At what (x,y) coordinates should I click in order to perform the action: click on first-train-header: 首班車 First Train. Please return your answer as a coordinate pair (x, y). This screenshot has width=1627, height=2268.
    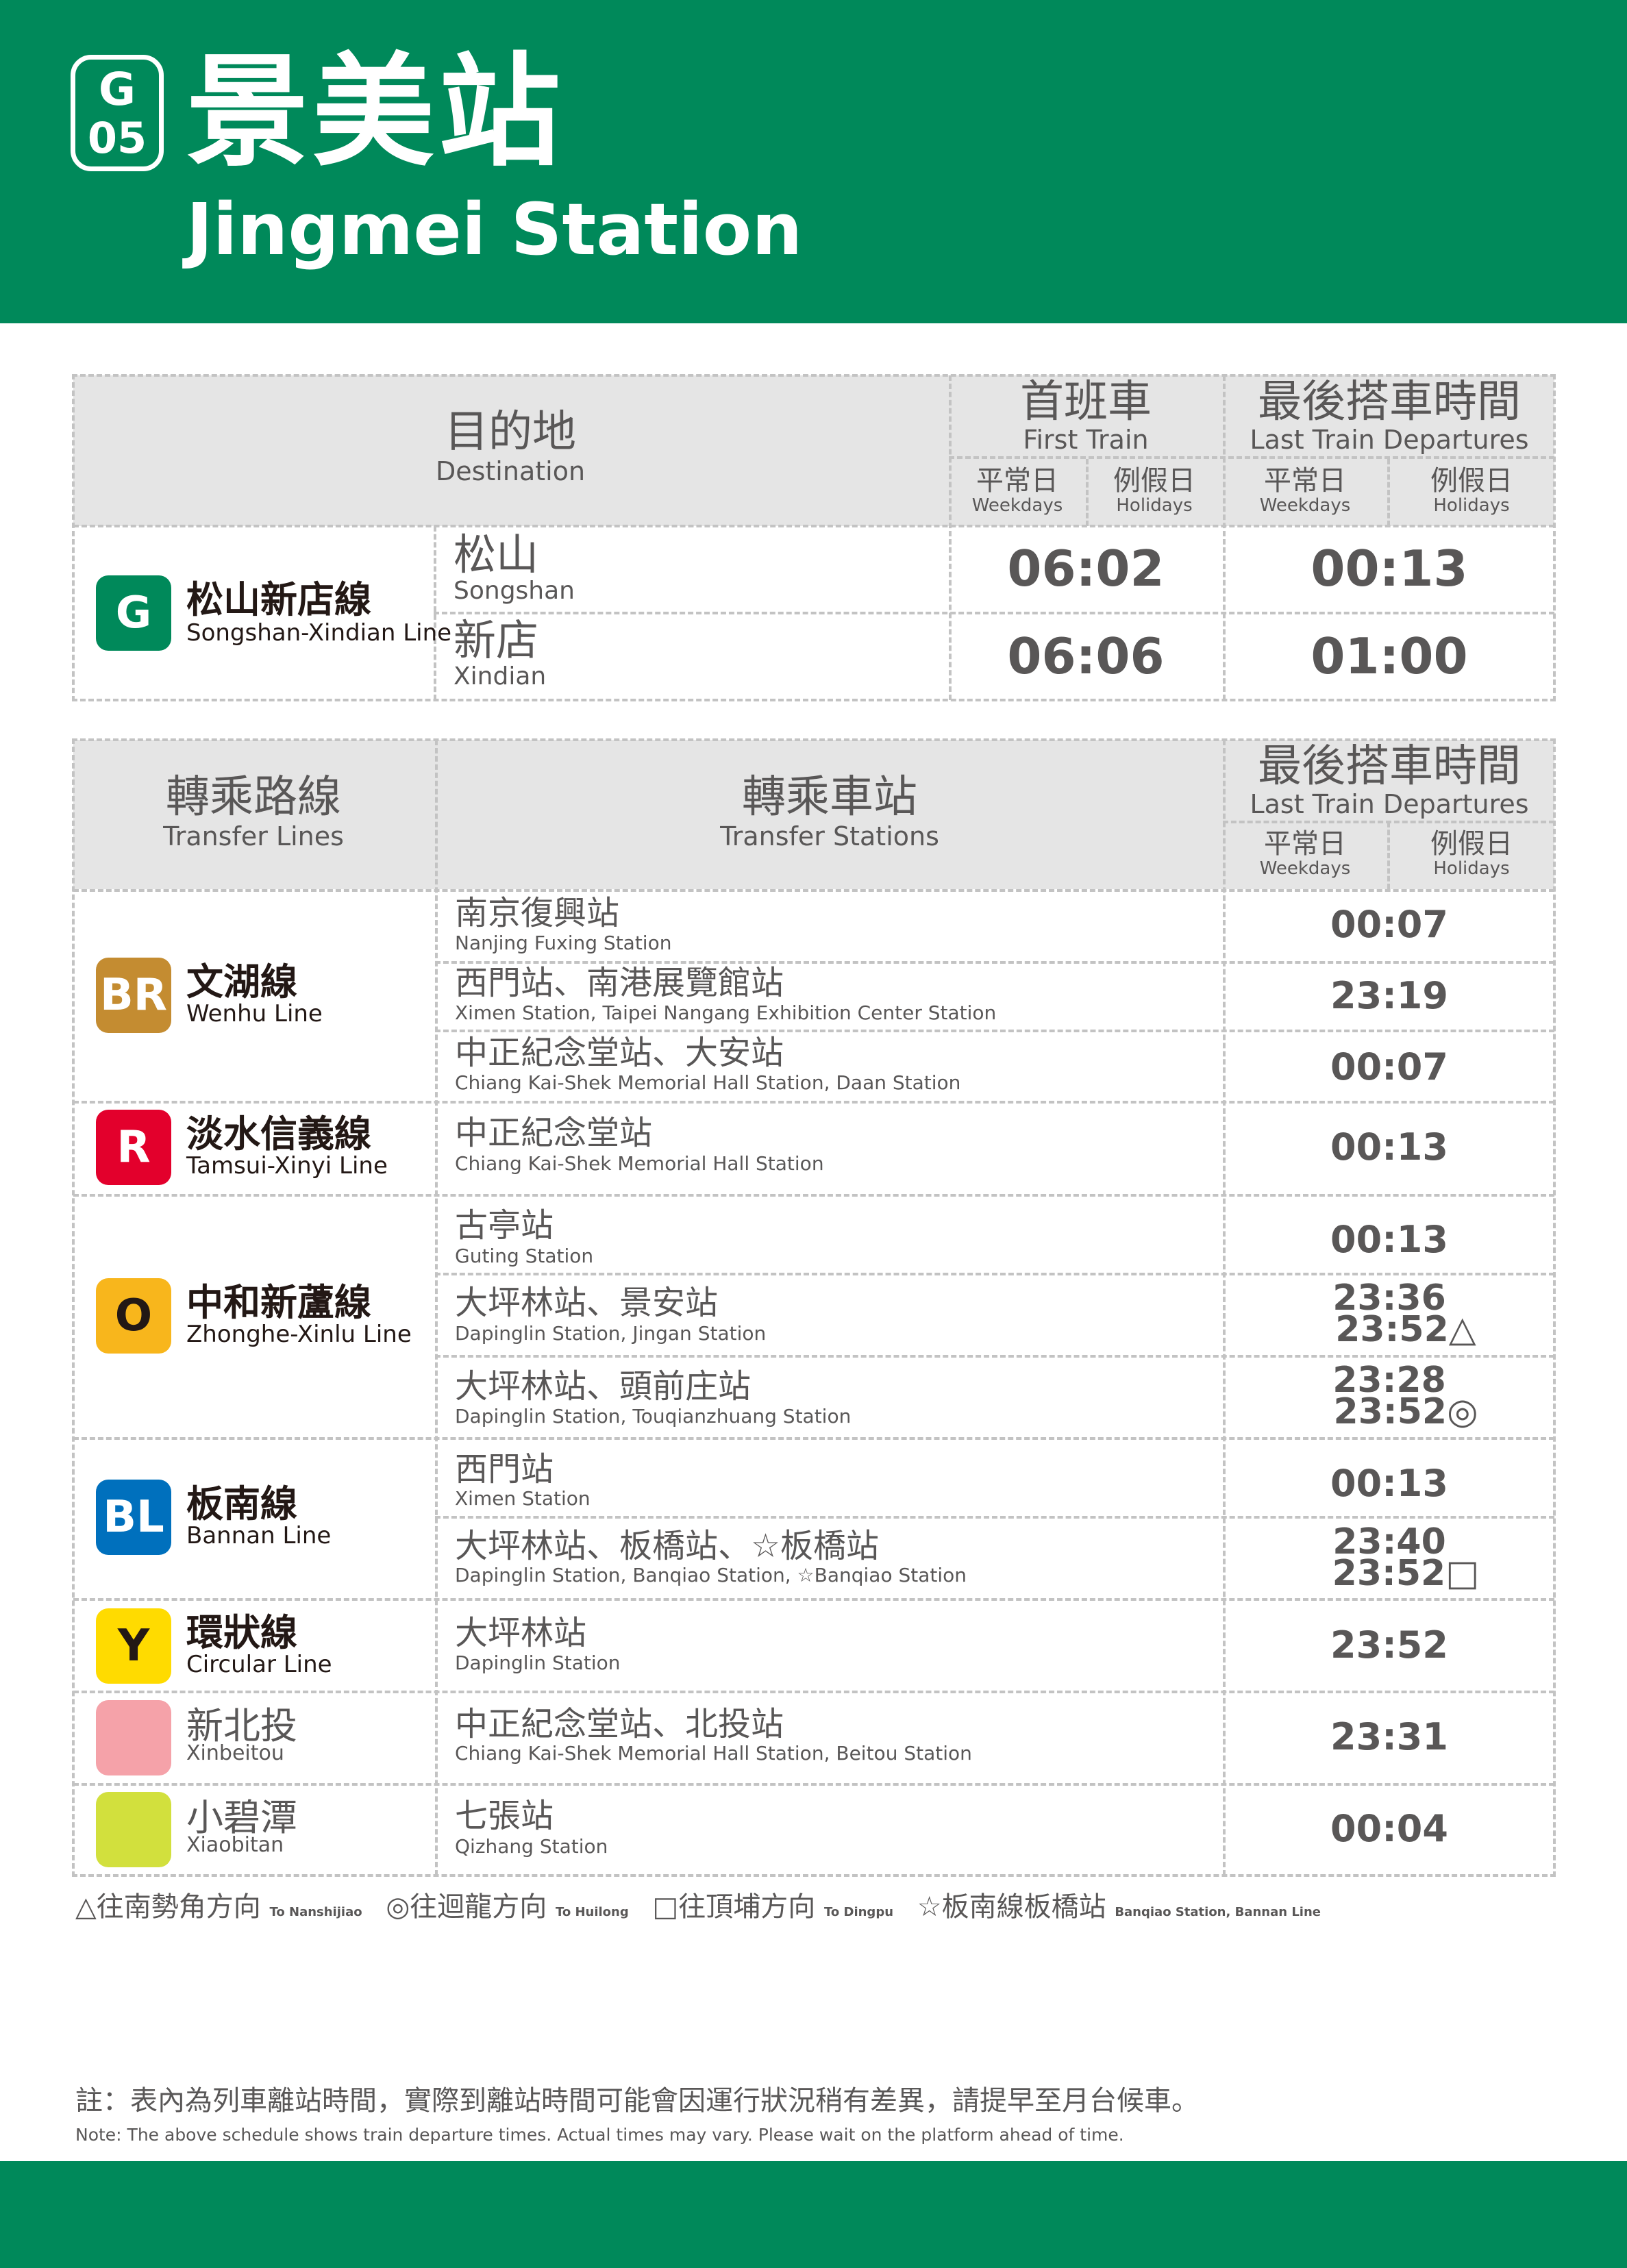
    Looking at the image, I should click on (1086, 416).